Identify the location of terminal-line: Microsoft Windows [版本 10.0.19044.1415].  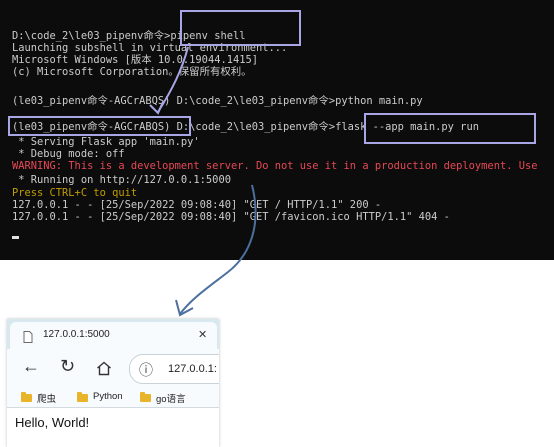
(135, 60).